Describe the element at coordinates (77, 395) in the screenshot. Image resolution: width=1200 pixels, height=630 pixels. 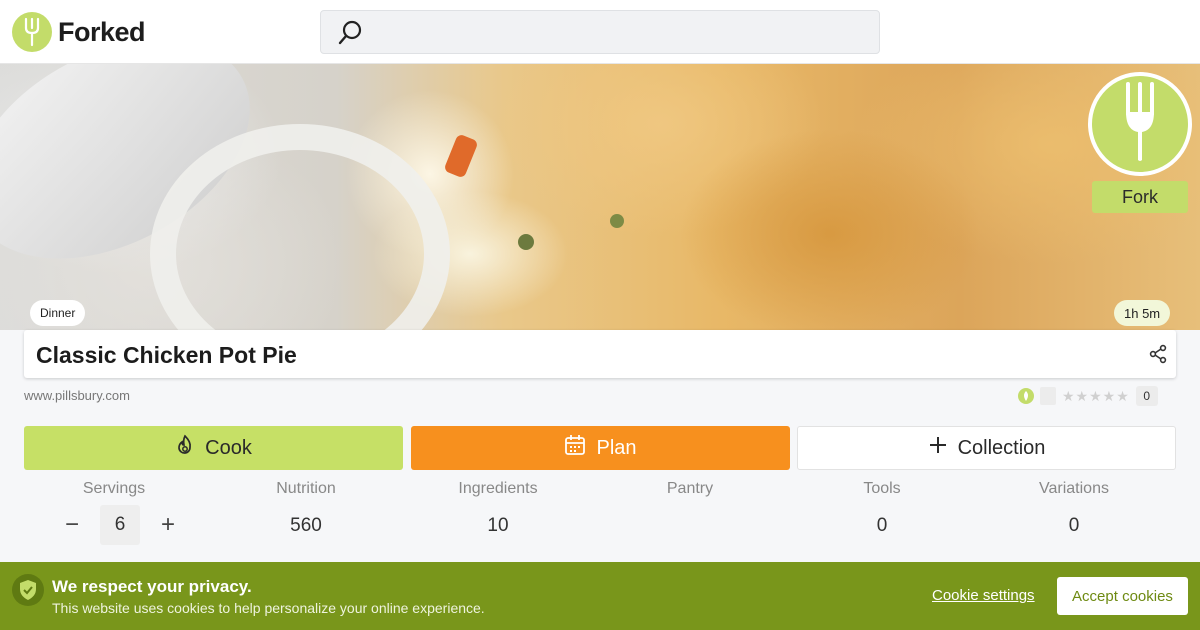
I see `recipe-source-link: www.pillsbury.com` at that location.